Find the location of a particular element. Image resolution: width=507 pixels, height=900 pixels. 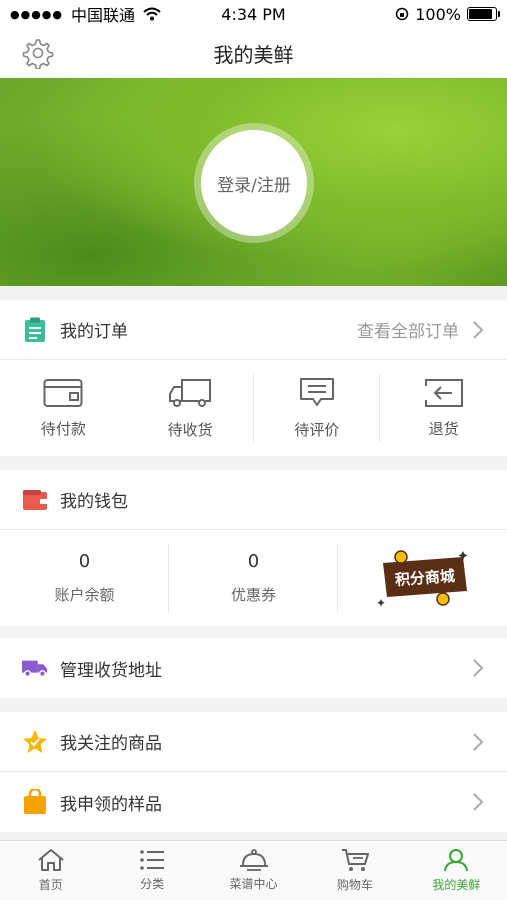

manage-address-row: 管理收货地址 is located at coordinates (253, 668).